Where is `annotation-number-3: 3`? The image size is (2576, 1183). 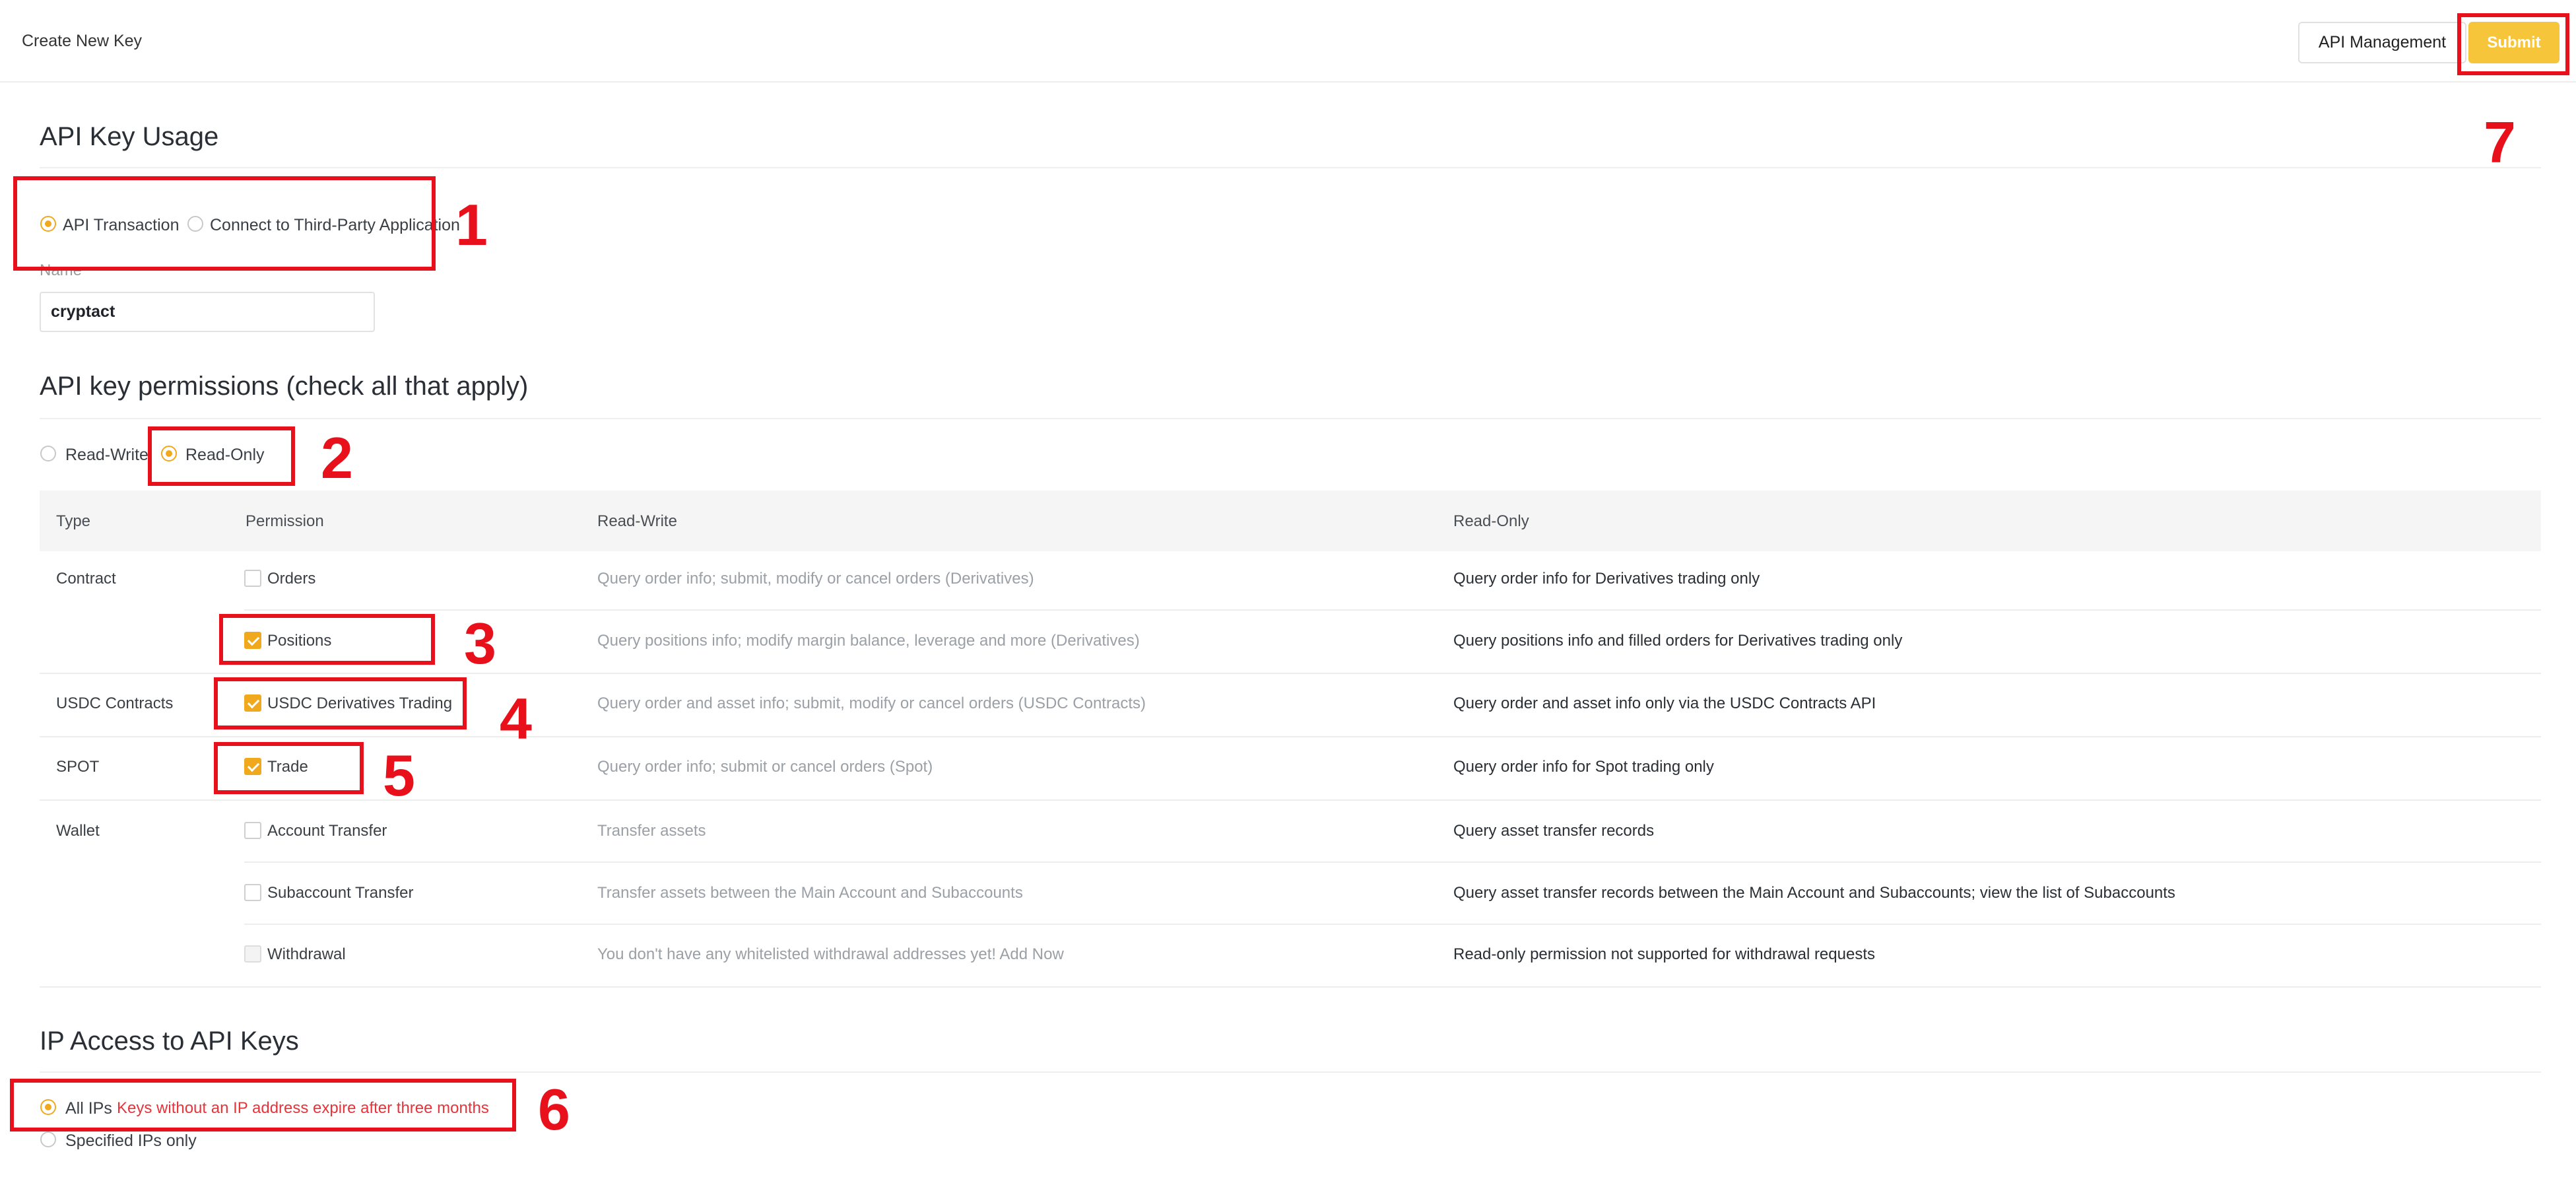 annotation-number-3: 3 is located at coordinates (480, 643).